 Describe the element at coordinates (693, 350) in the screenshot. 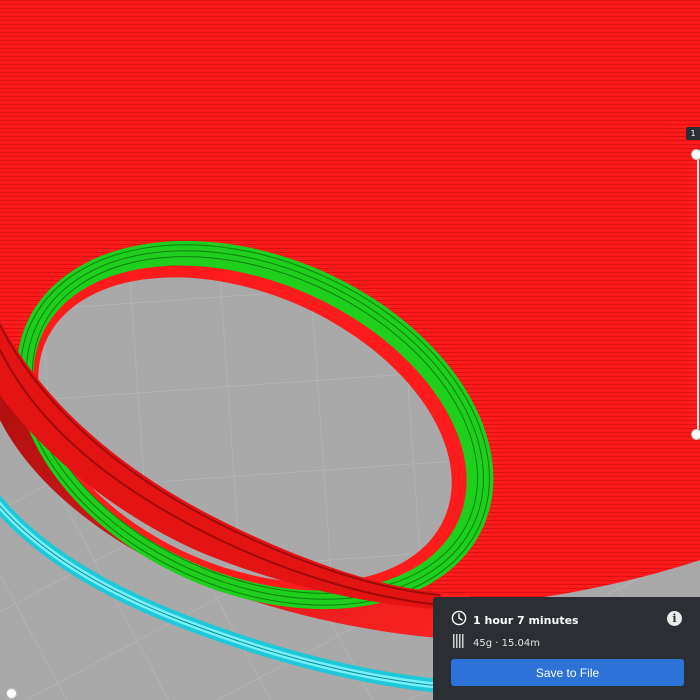

I see `layer-slider: 1` at that location.